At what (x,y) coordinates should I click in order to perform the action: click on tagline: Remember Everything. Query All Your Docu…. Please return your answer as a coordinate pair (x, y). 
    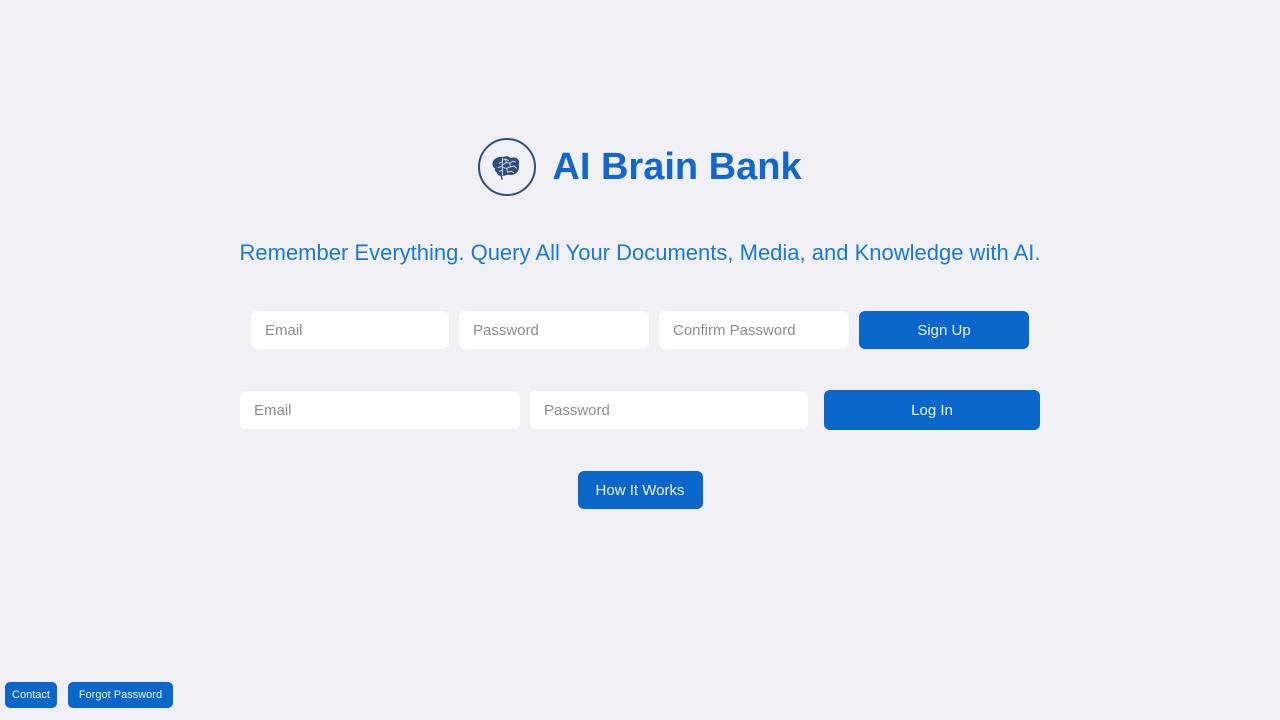
    Looking at the image, I should click on (640, 252).